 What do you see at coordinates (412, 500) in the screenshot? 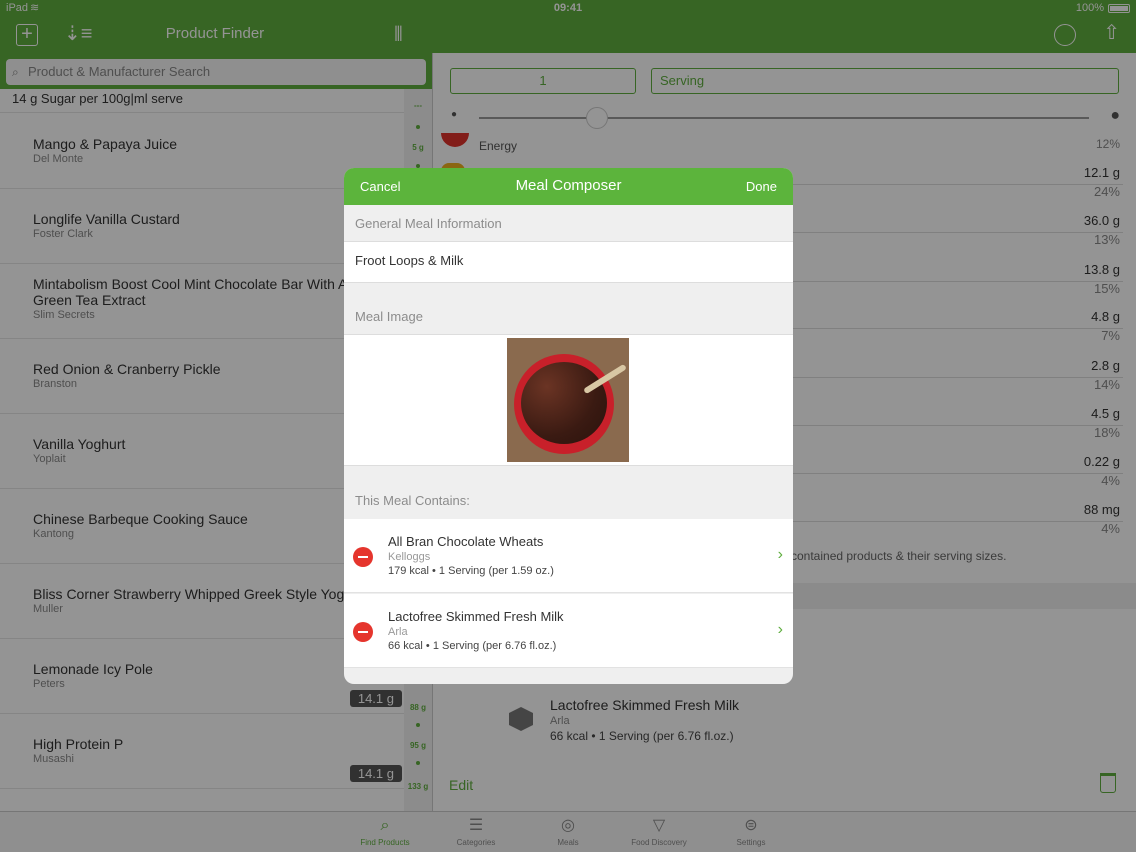
I see `section-contains: This Meal Contains:` at bounding box center [412, 500].